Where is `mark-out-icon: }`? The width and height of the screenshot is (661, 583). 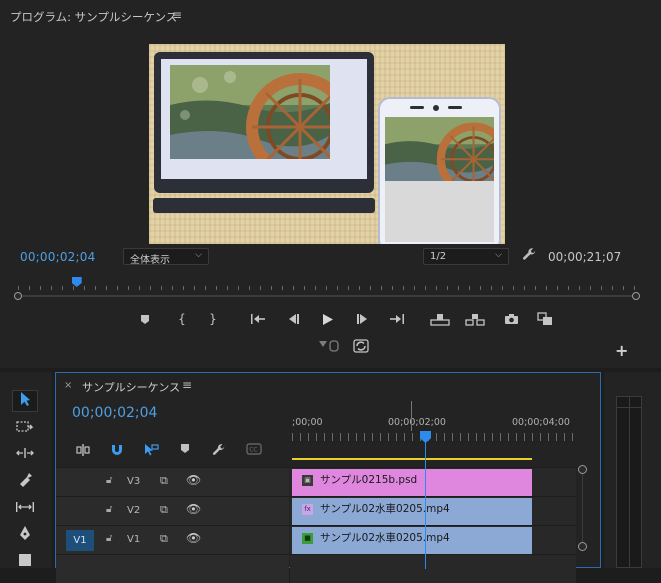 mark-out-icon: } is located at coordinates (213, 319).